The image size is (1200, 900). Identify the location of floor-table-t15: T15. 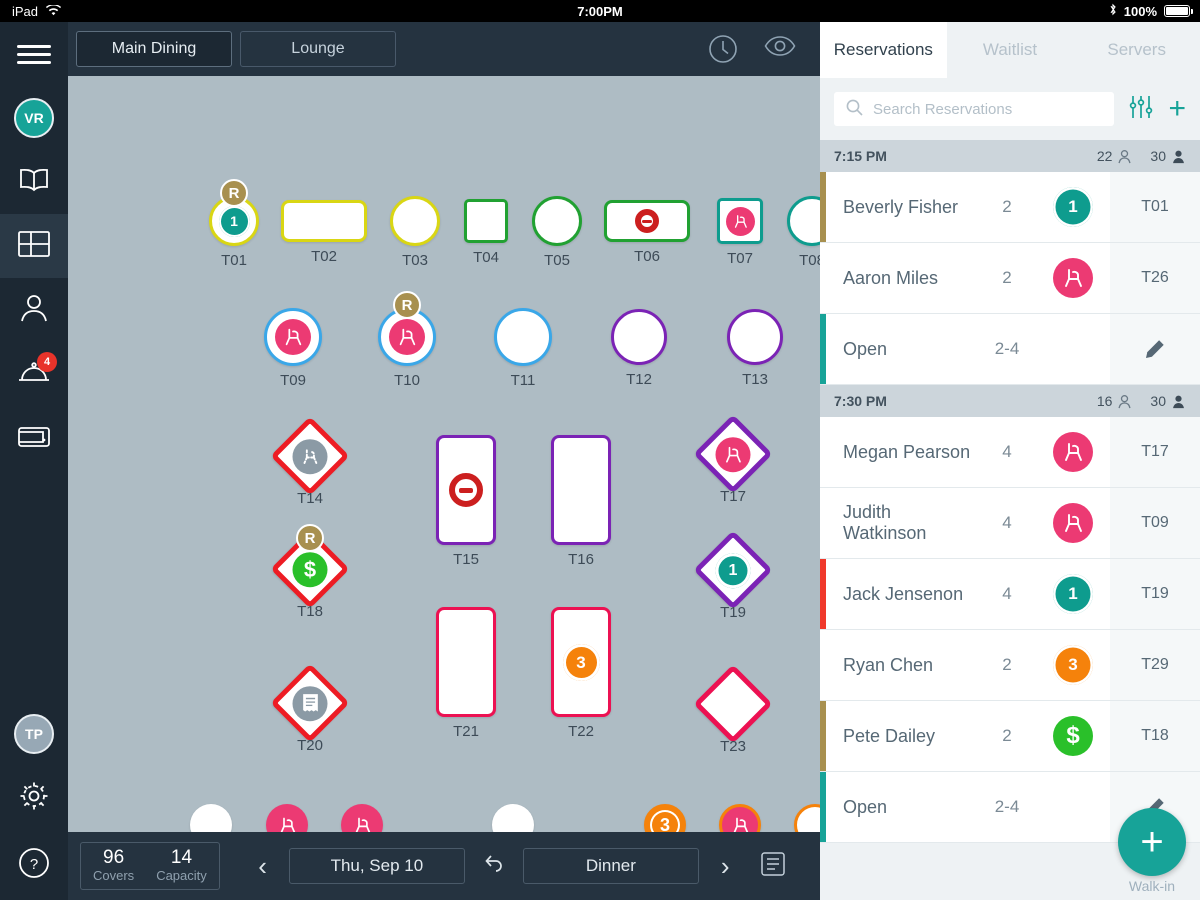
(466, 503).